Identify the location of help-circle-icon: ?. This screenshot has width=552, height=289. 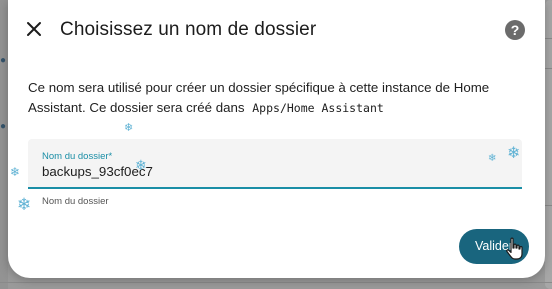
(515, 30).